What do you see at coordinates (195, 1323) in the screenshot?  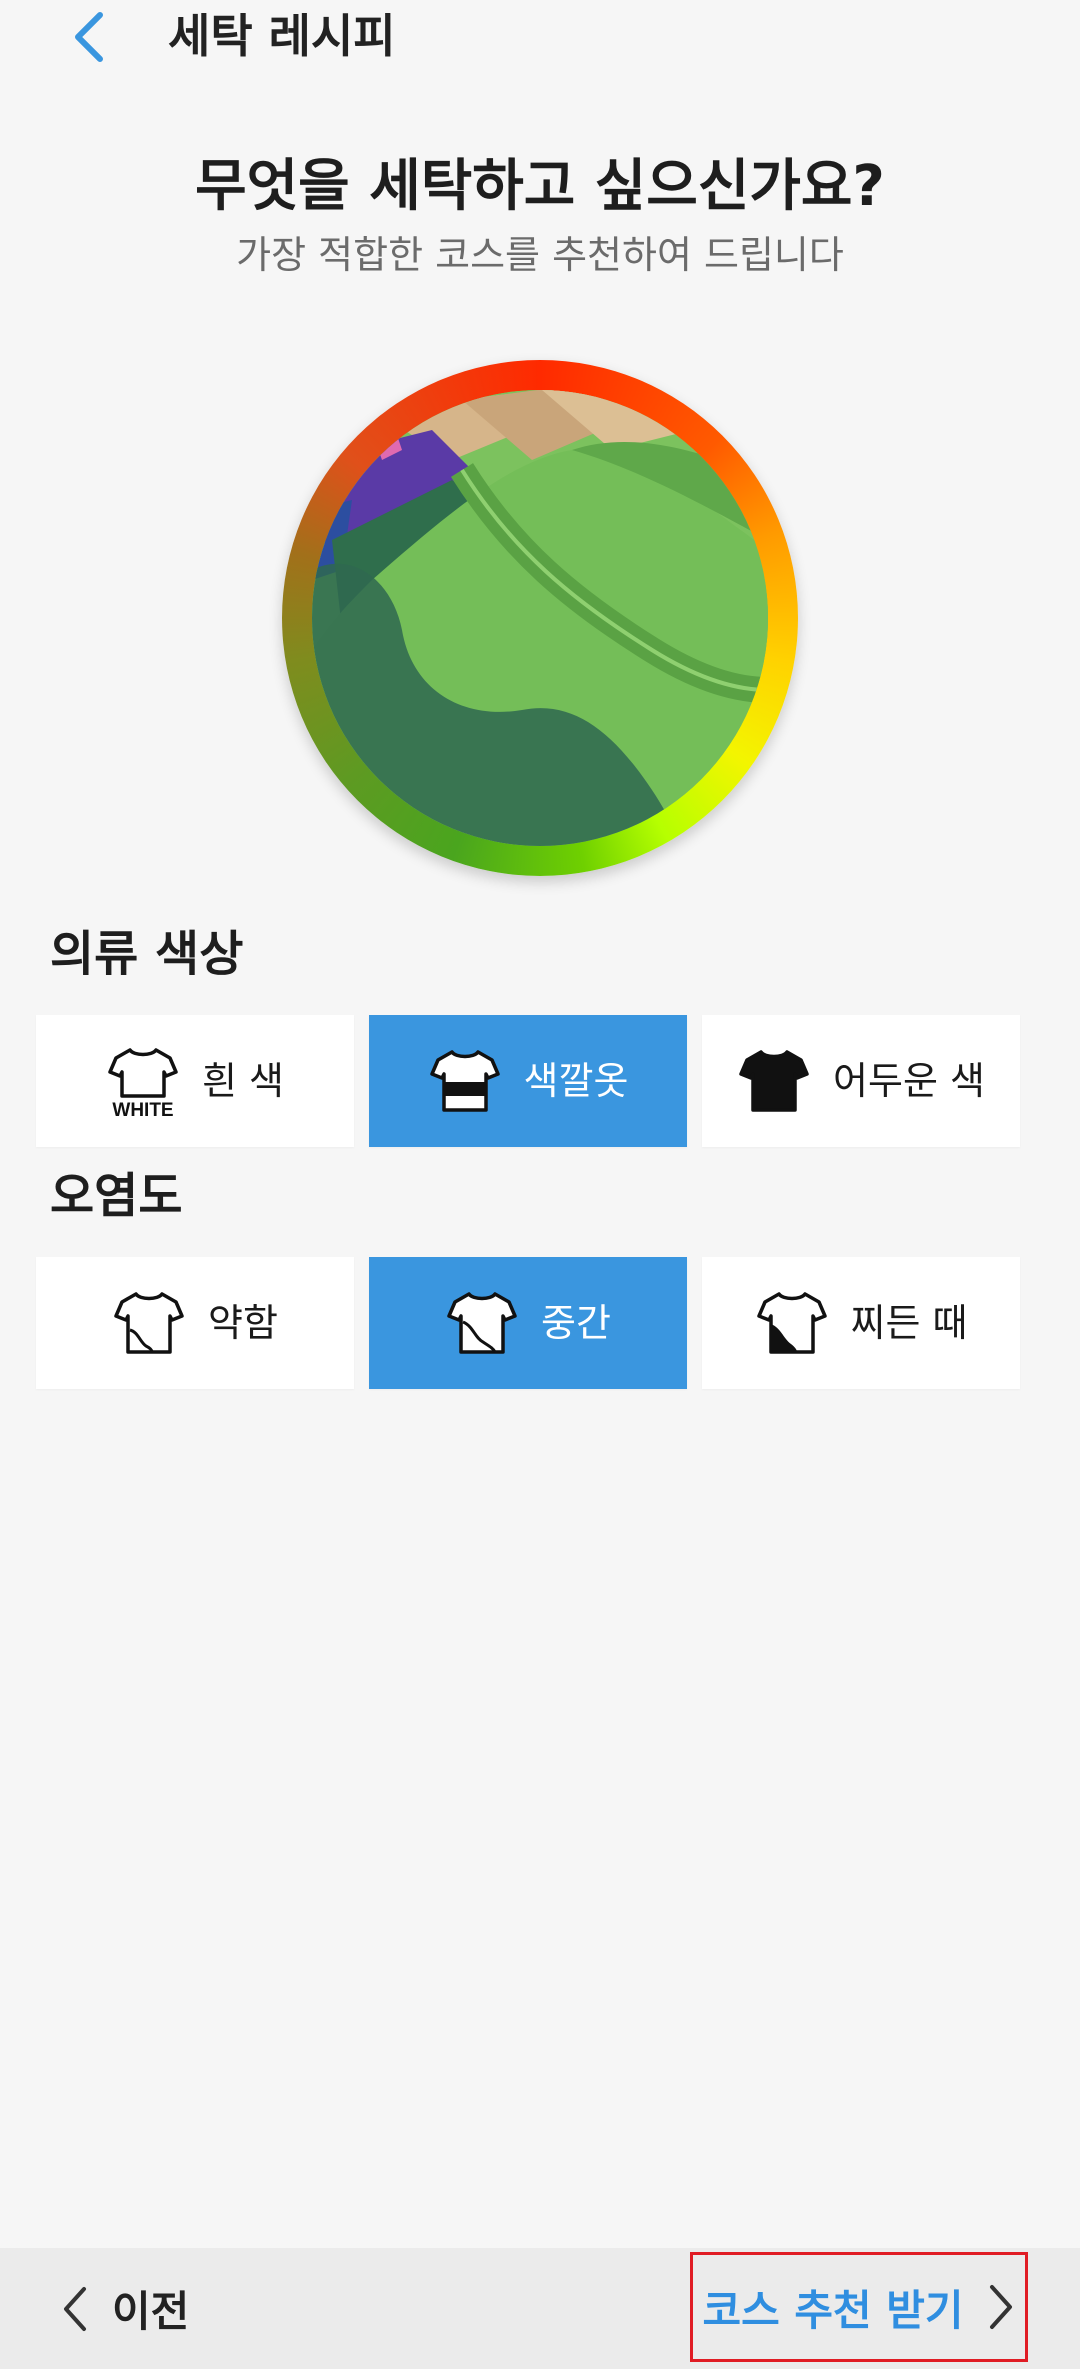 I see `option-light-soil: 약함` at bounding box center [195, 1323].